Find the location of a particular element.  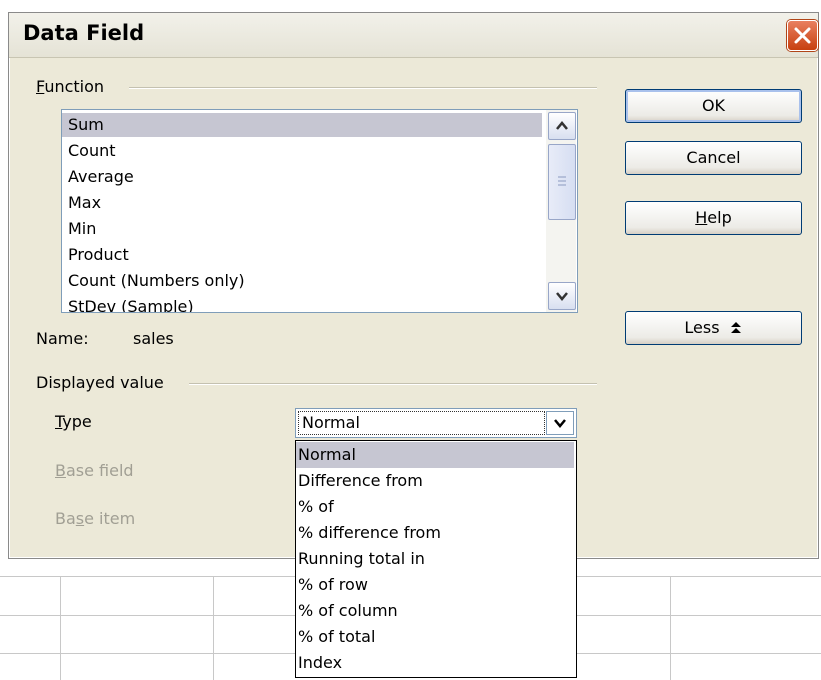

title-bar: Data Field is located at coordinates (413, 35).